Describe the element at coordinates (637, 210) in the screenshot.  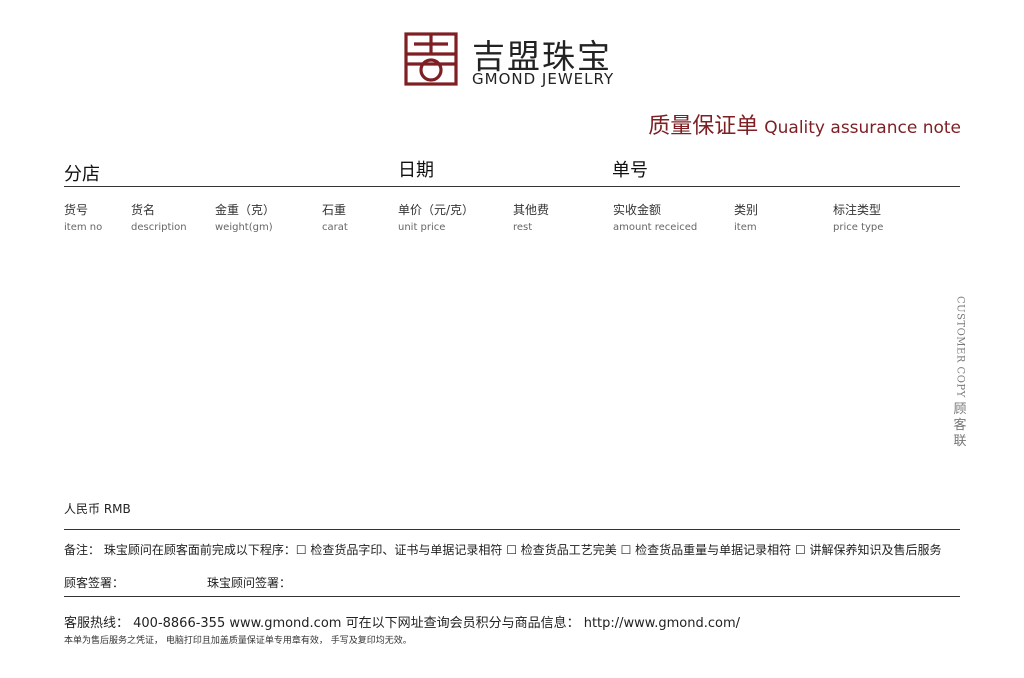
I see `column-header-cn: 实收金额` at that location.